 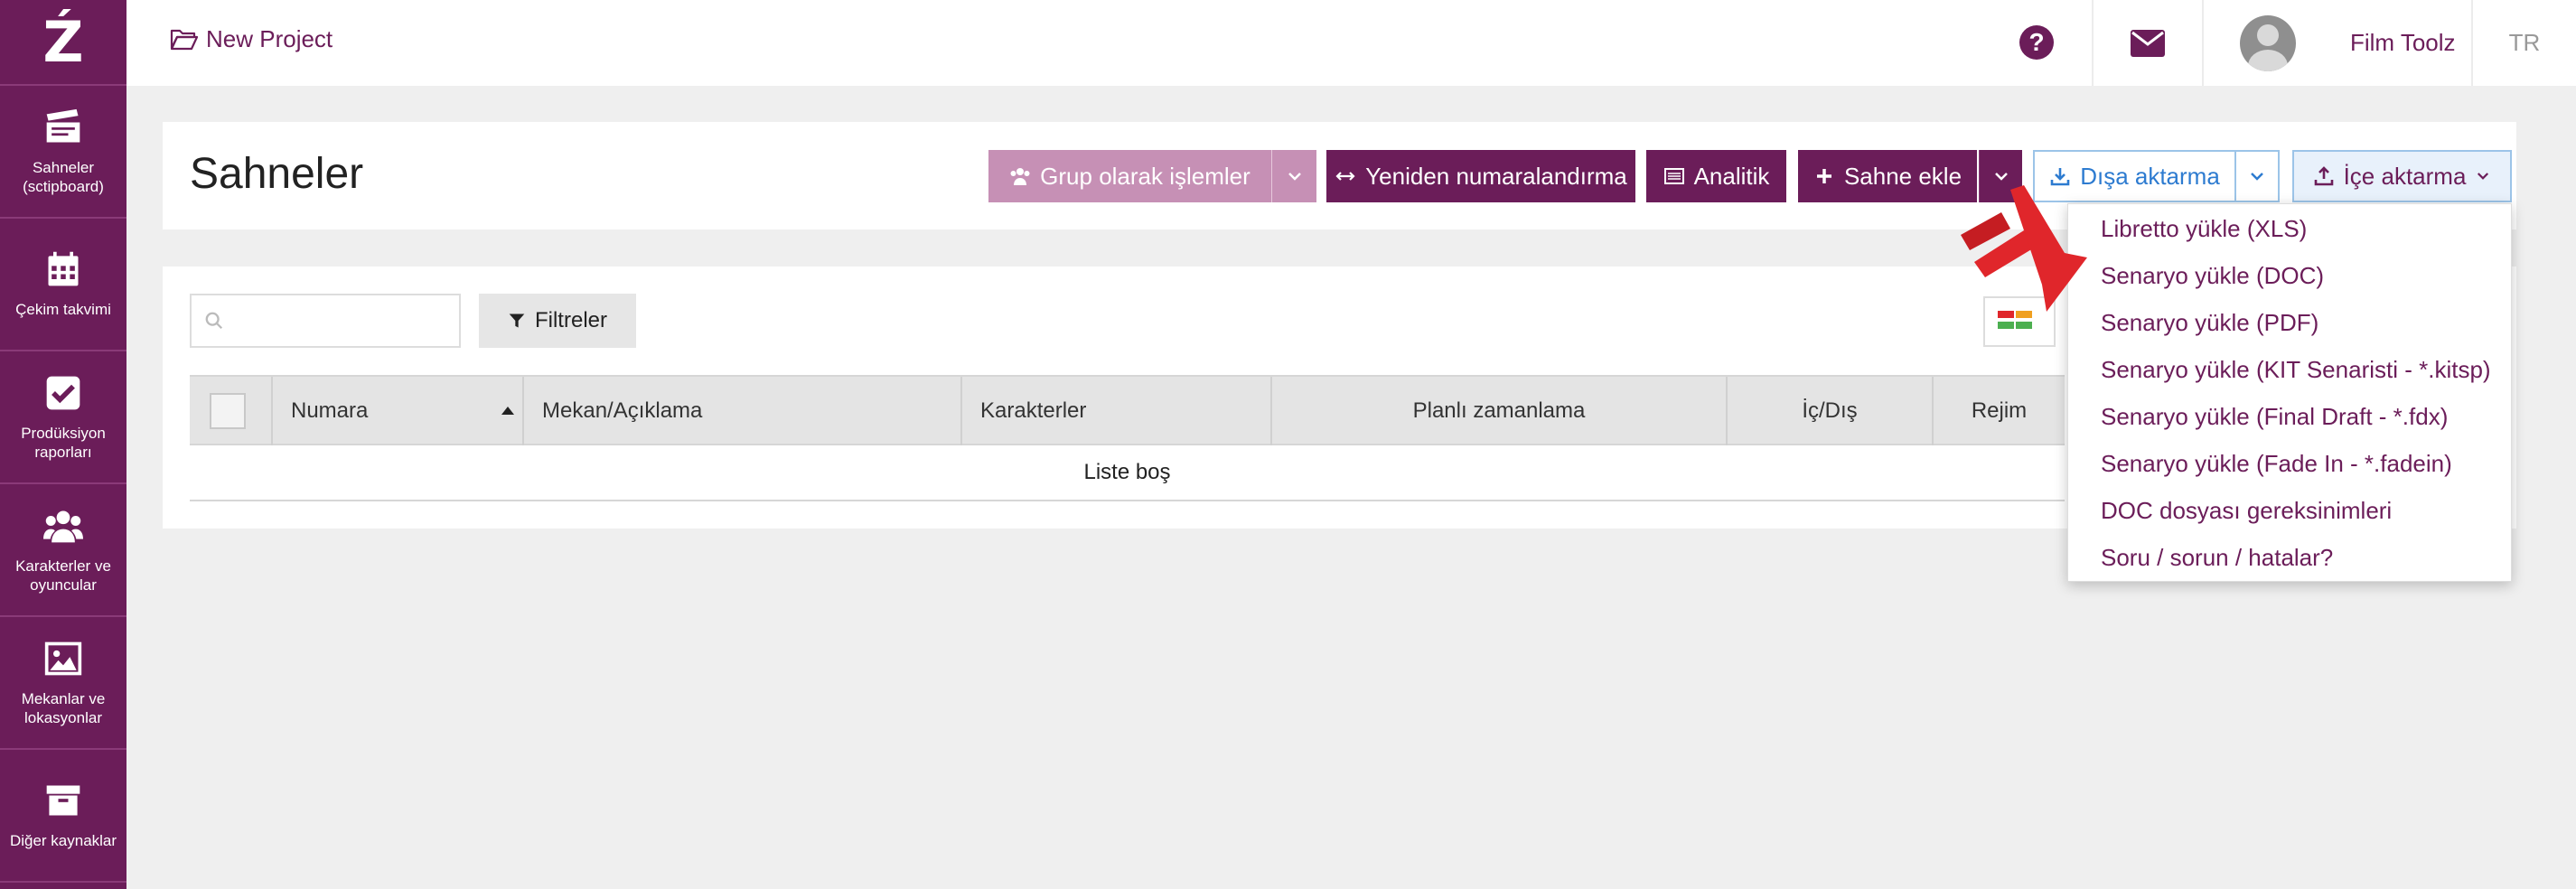 I want to click on app-logo: Ź, so click(x=63, y=43).